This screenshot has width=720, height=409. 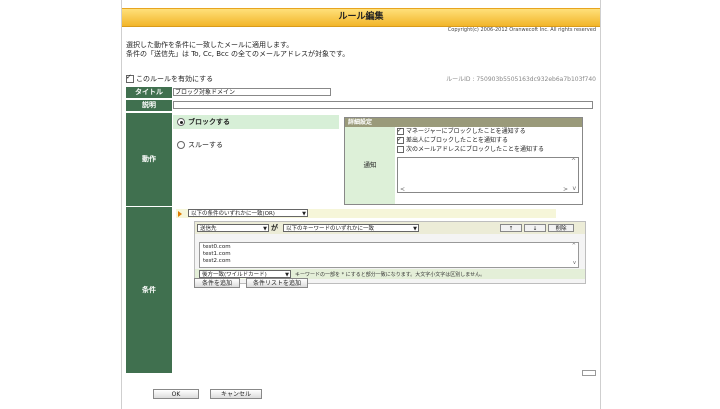 What do you see at coordinates (217, 254) in the screenshot?
I see `keyword-line: test1.com` at bounding box center [217, 254].